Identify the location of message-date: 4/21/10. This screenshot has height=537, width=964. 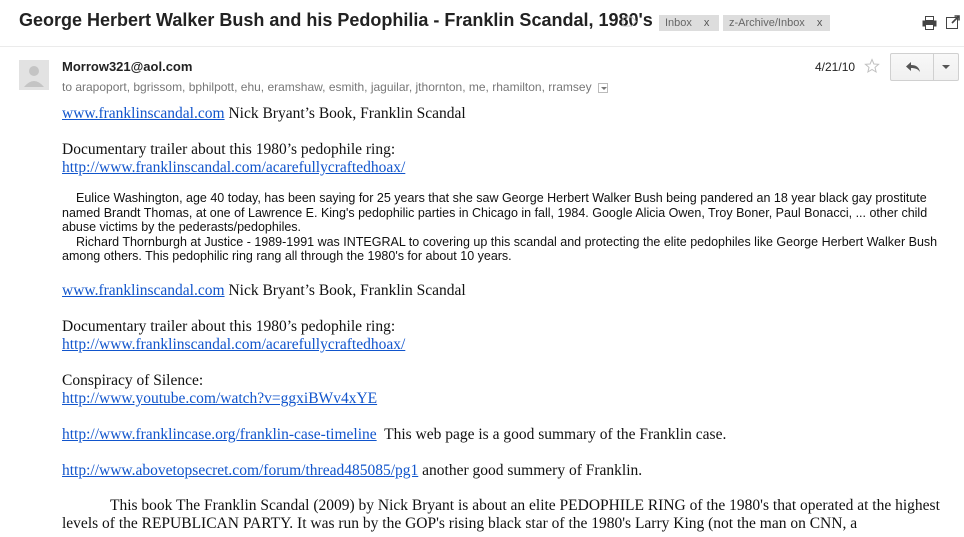
(835, 67).